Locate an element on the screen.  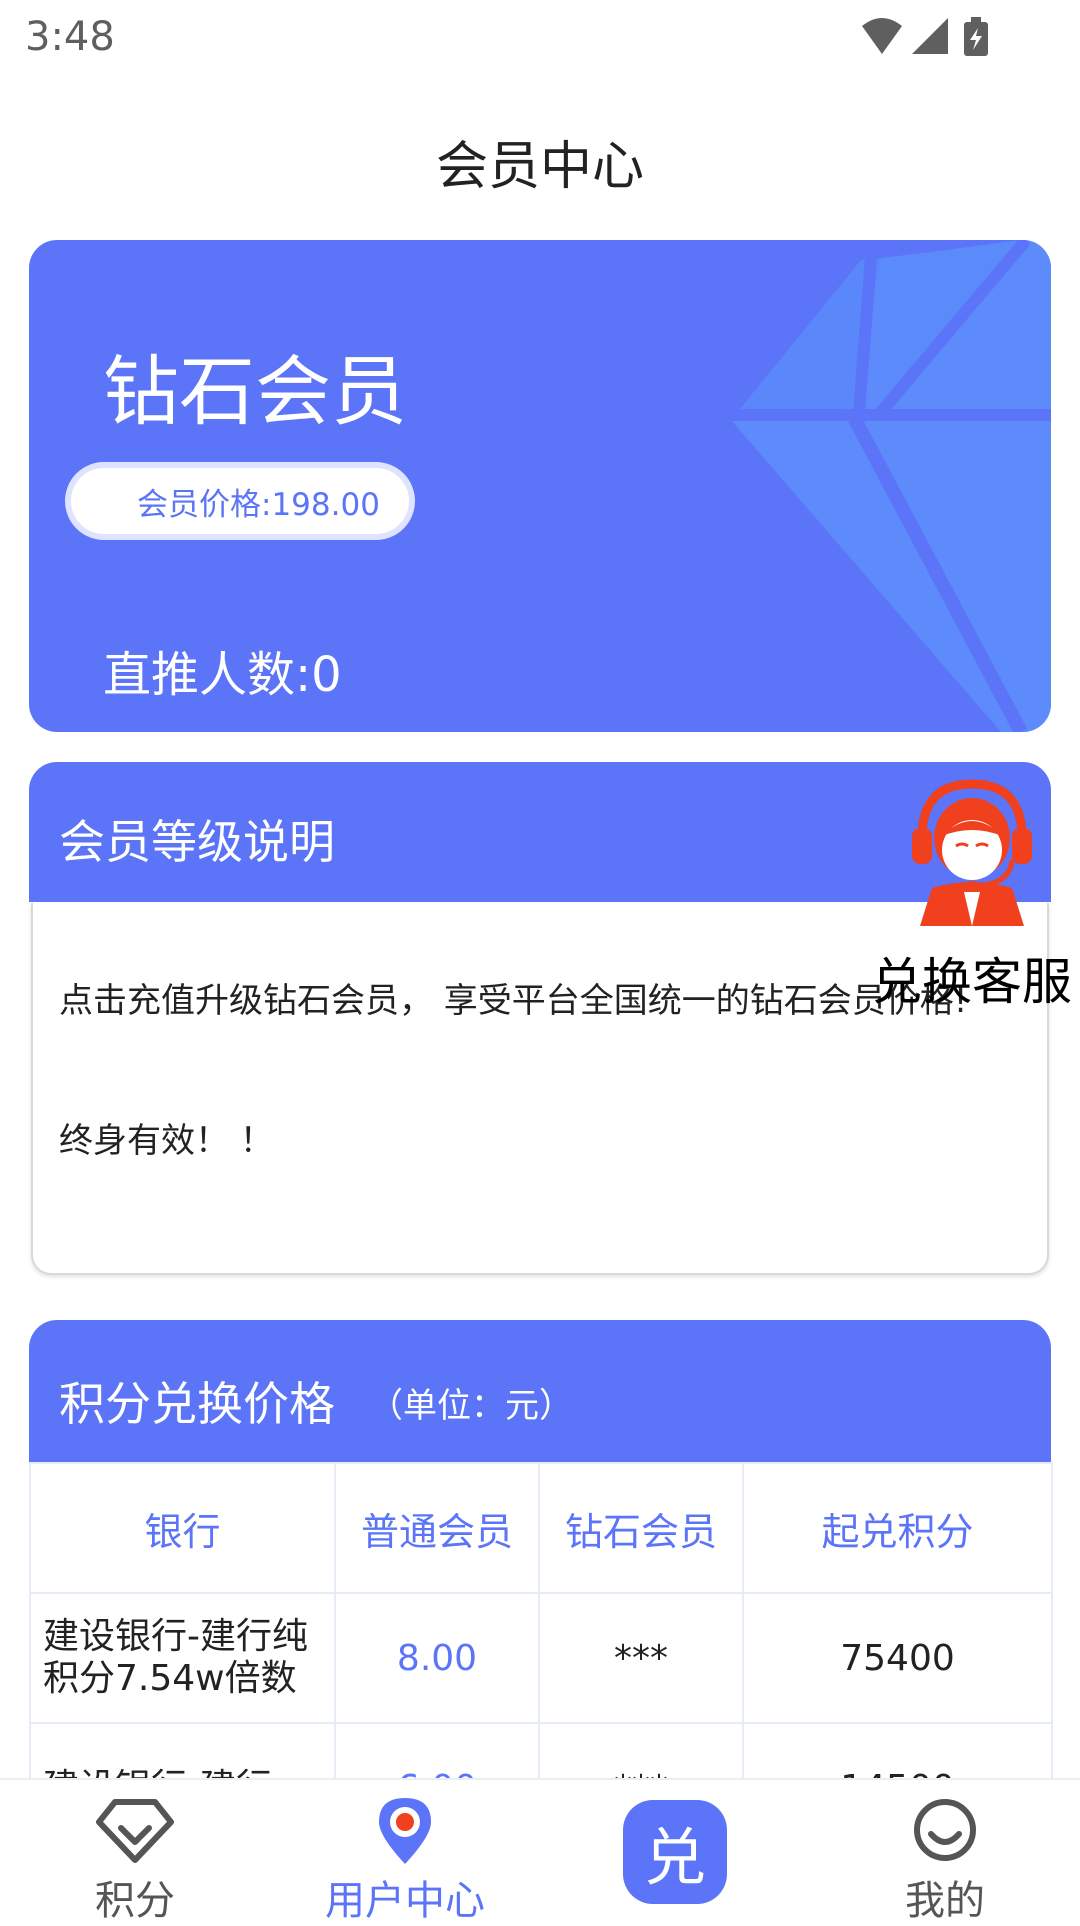
status-time: 3:48 is located at coordinates (70, 37).